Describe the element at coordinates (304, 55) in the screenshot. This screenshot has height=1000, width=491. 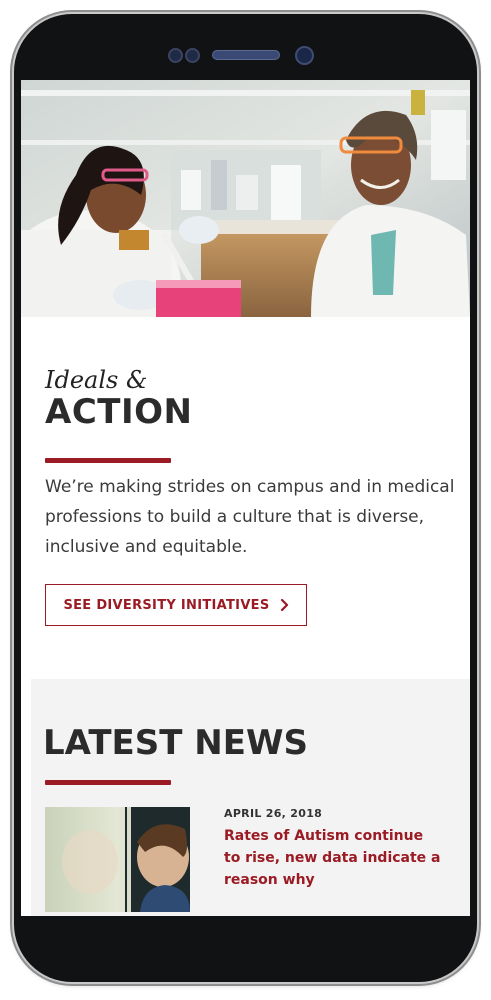
I see `front-camera-icon` at that location.